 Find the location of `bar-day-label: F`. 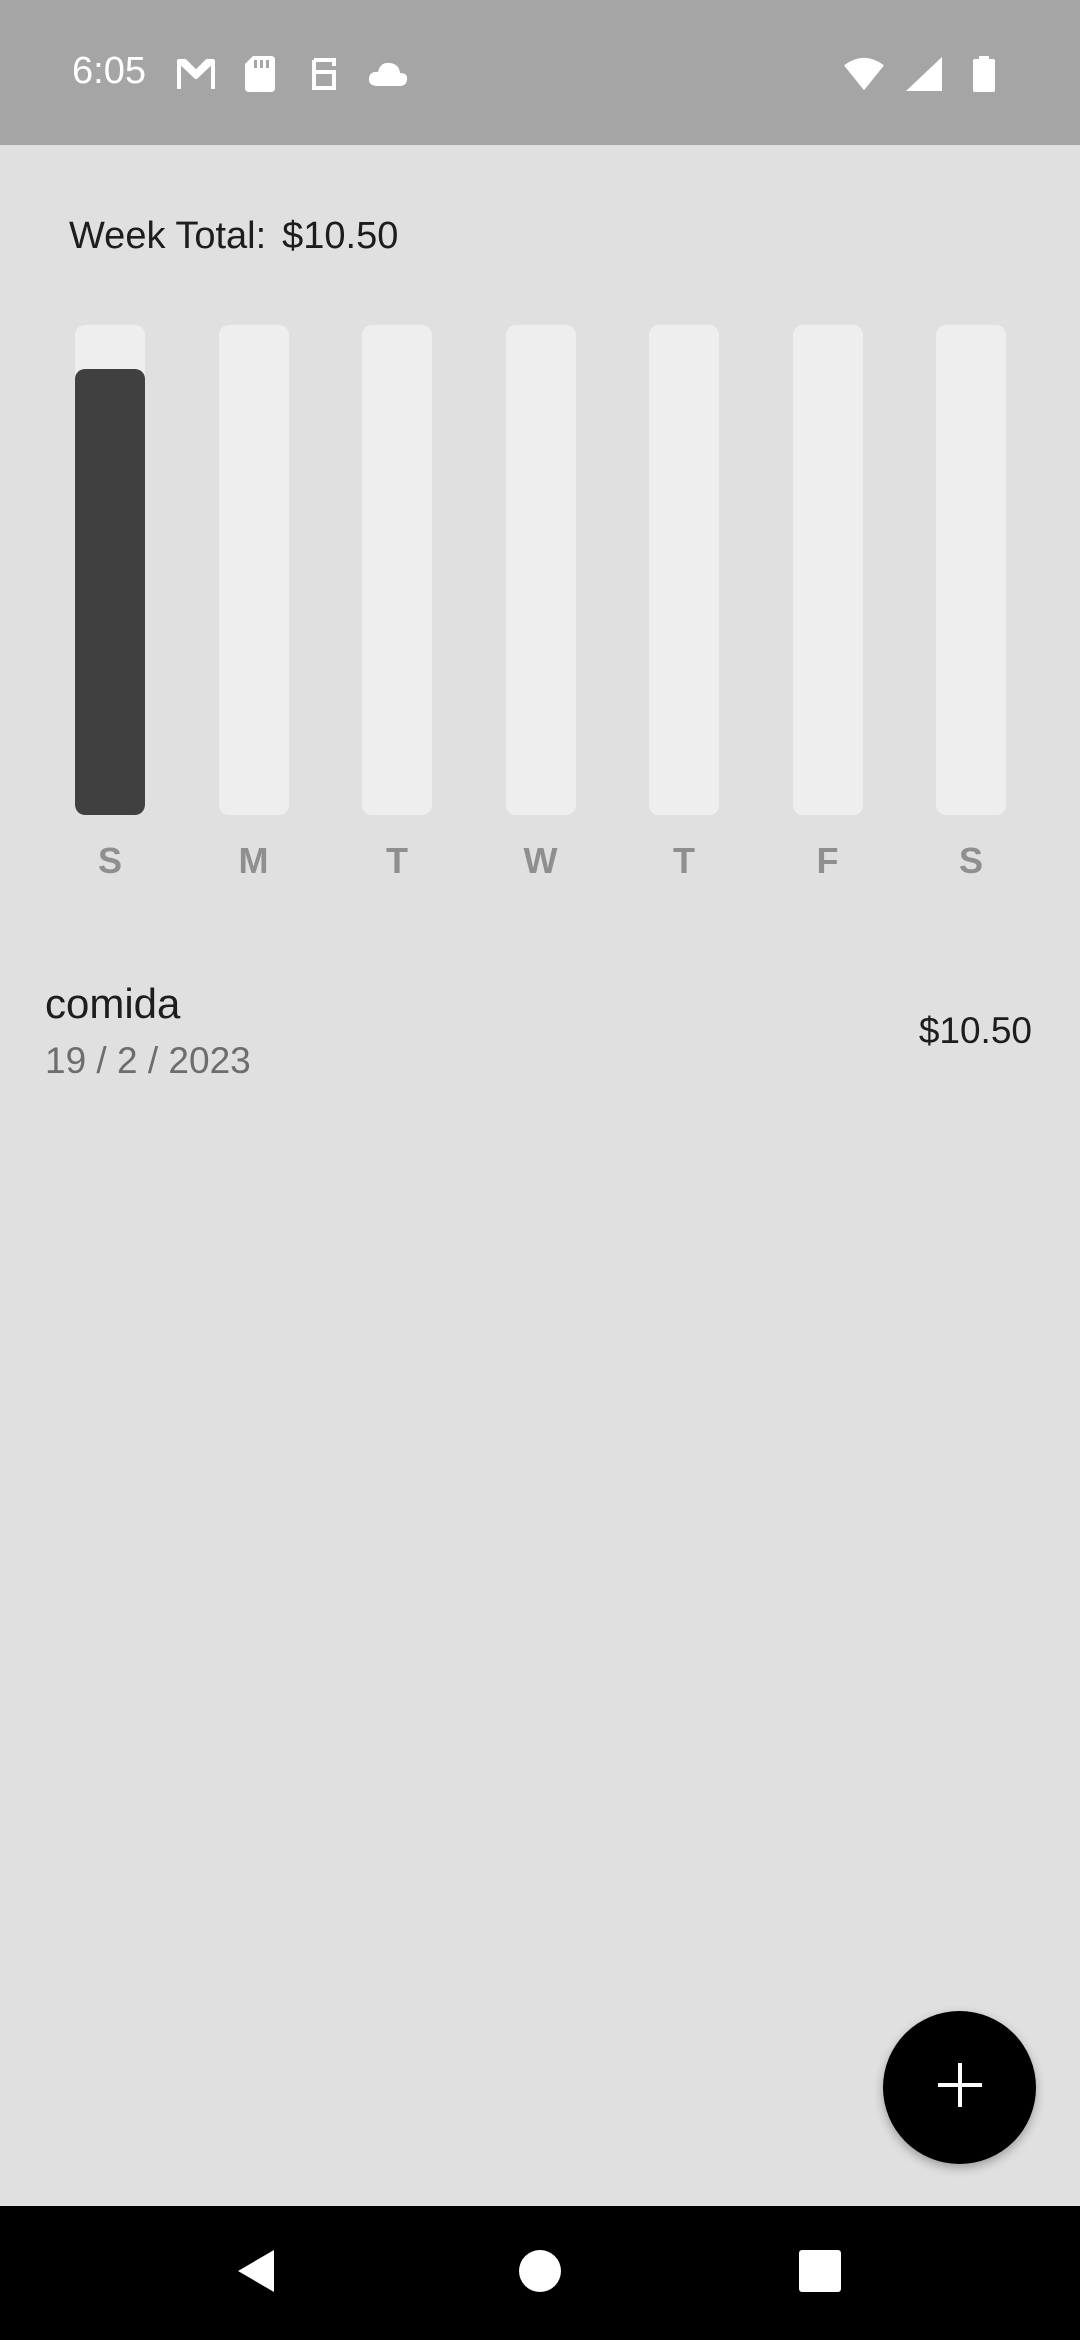

bar-day-label: F is located at coordinates (827, 860).